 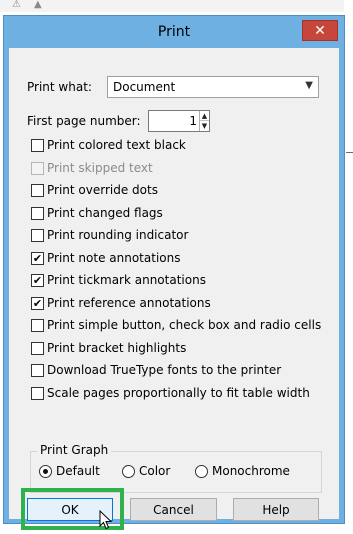 I want to click on radio-default: Default, so click(x=69, y=471).